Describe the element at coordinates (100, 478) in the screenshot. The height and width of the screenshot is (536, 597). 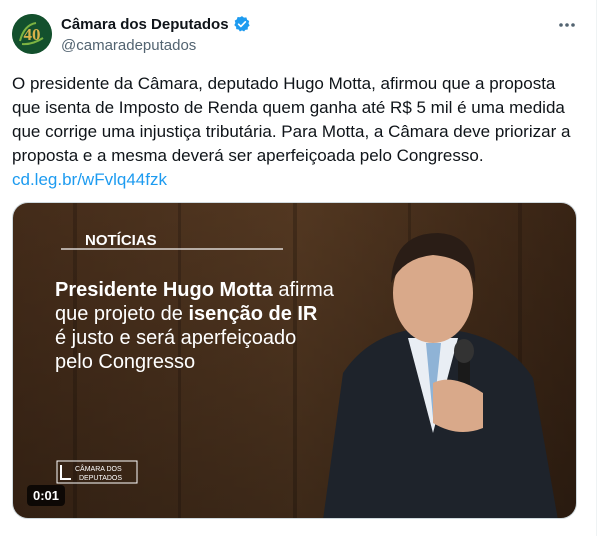
I see `logo-line2: DEPUTADOS` at that location.